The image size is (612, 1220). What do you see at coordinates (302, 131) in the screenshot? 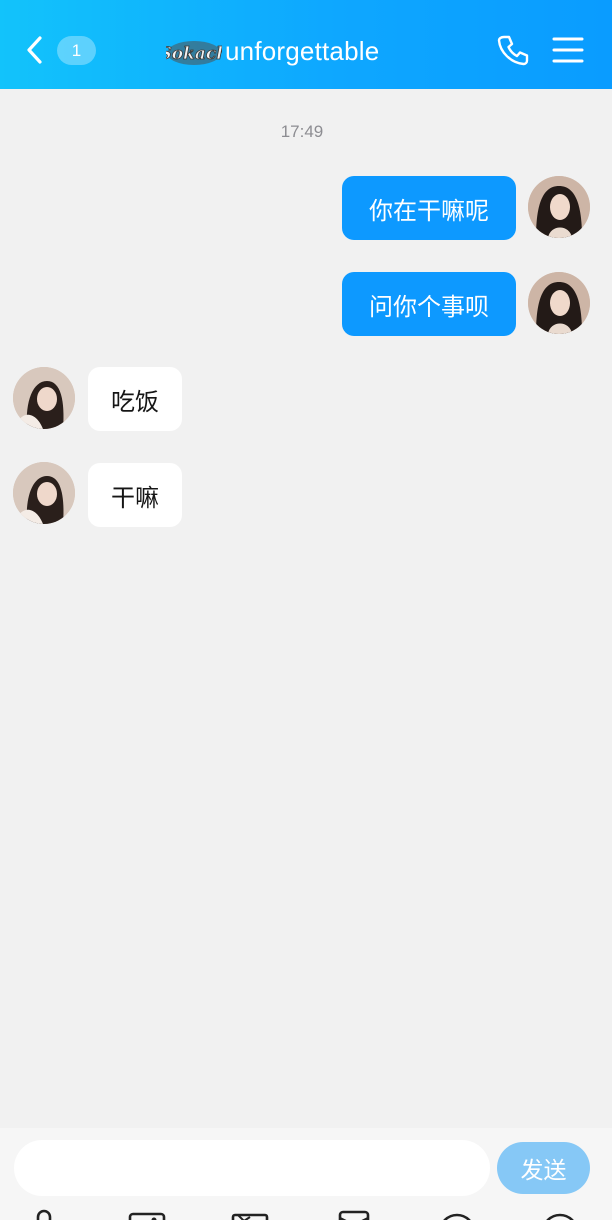
I see `message-timestamp: 17:49` at bounding box center [302, 131].